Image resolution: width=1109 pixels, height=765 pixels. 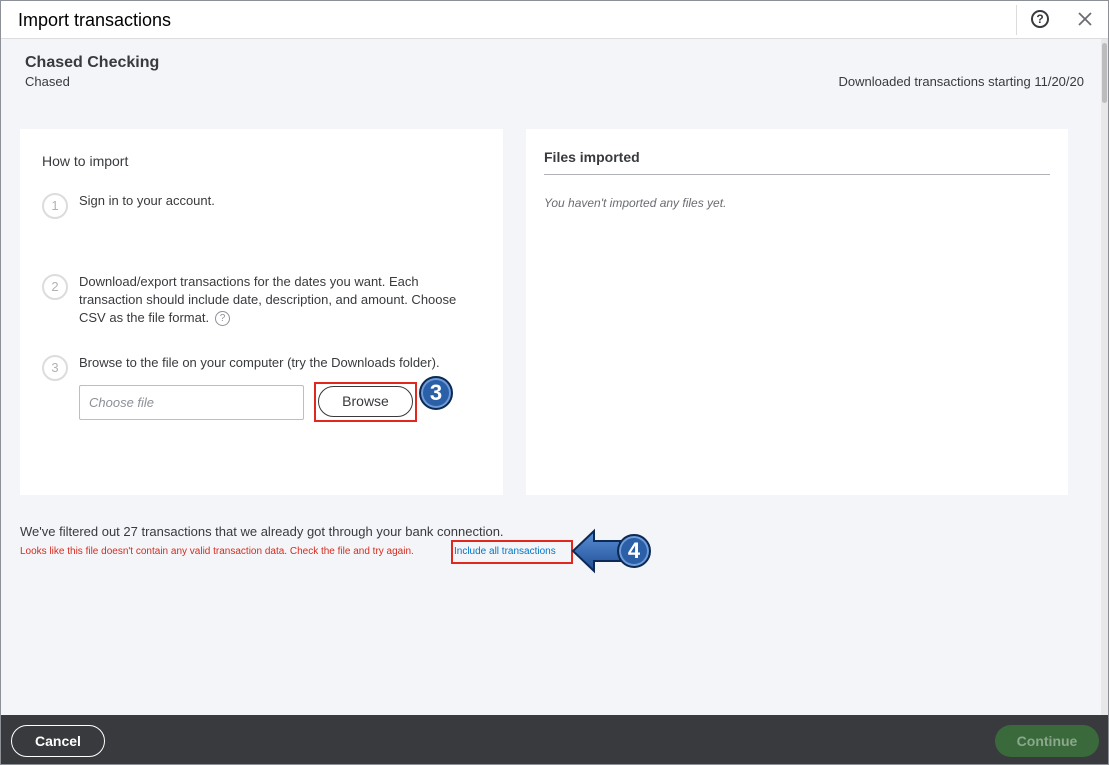 I want to click on scrollbar-track, so click(x=1104, y=377).